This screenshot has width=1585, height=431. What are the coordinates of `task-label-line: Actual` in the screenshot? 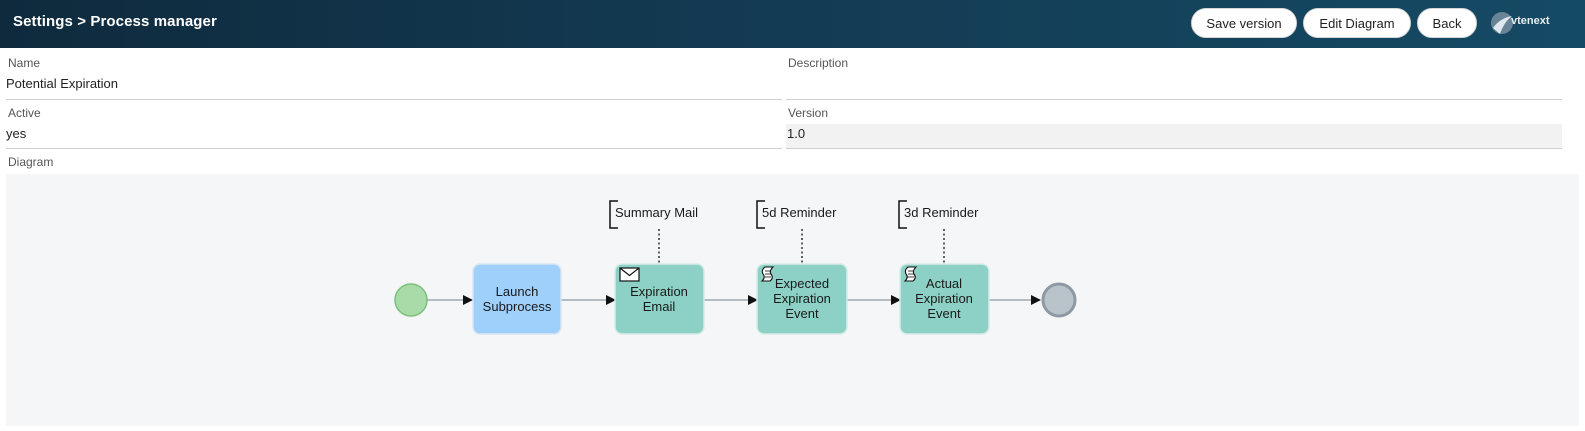 It's located at (944, 283).